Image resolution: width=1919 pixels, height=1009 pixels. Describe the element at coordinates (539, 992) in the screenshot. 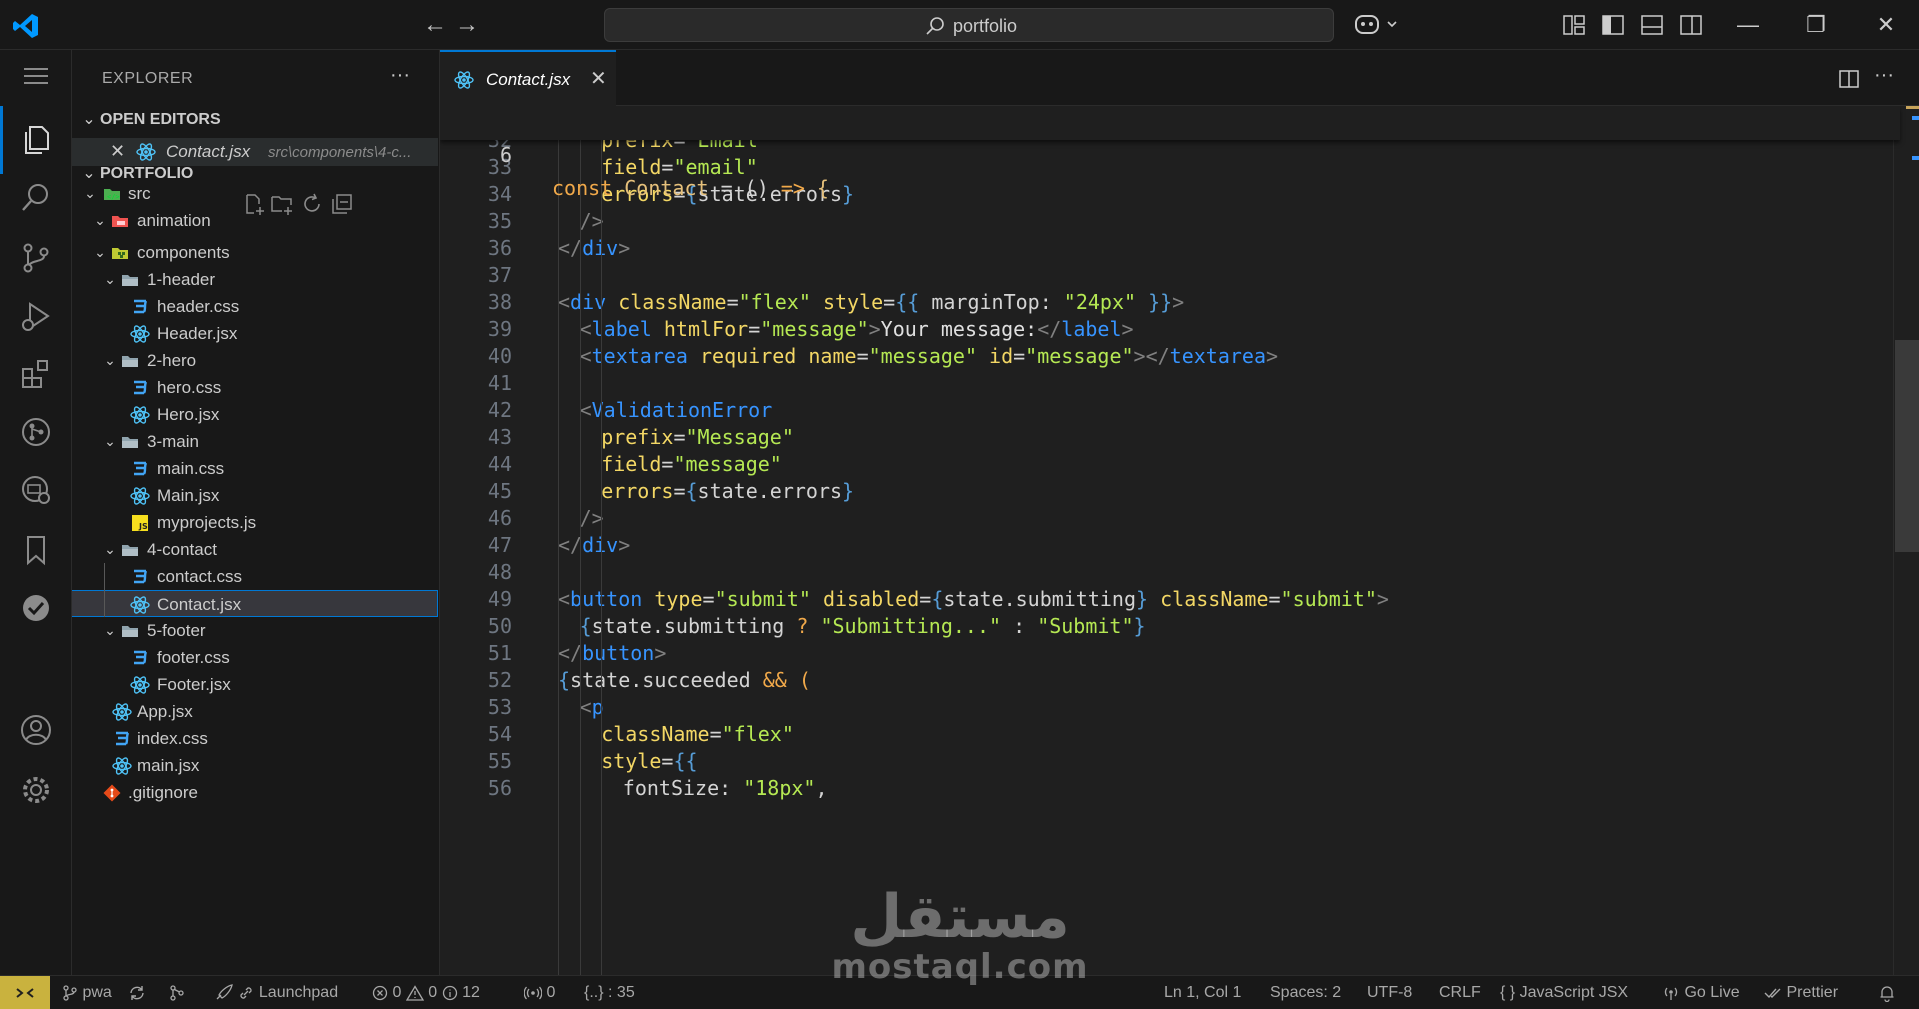

I see `ports-status: 0` at that location.